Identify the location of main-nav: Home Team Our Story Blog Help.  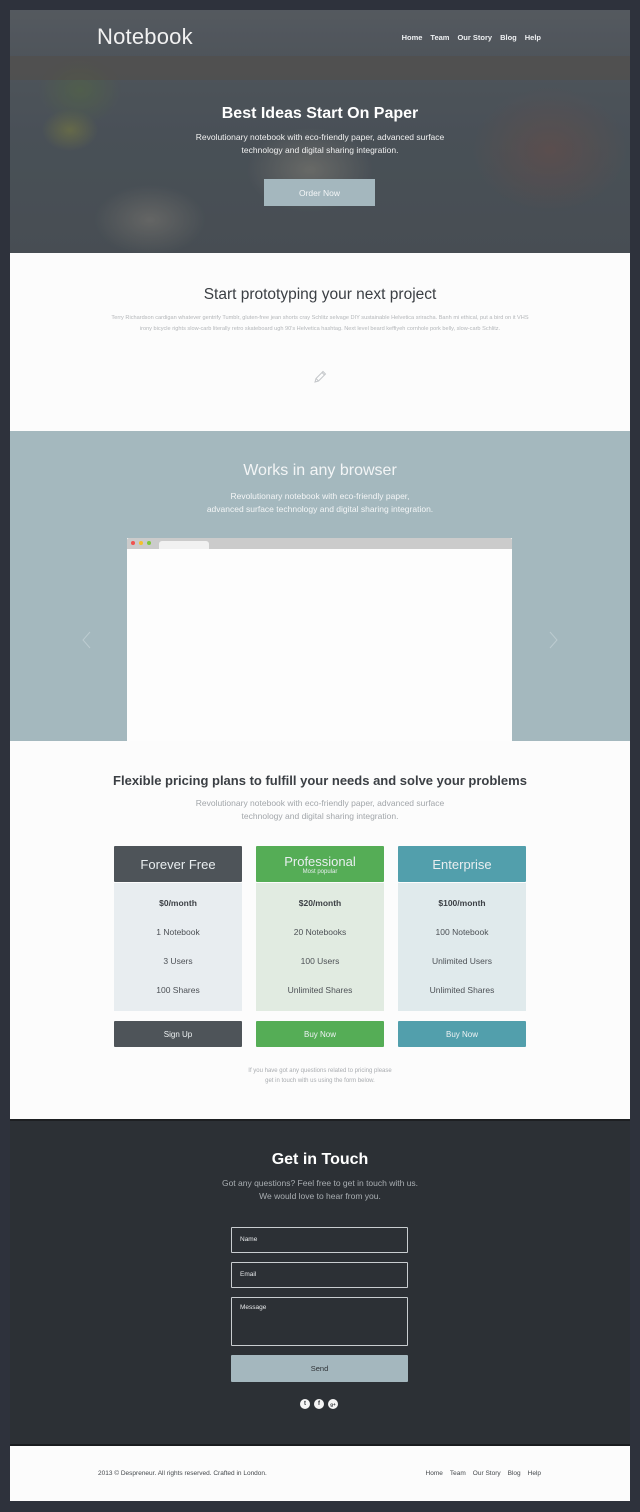
(471, 37).